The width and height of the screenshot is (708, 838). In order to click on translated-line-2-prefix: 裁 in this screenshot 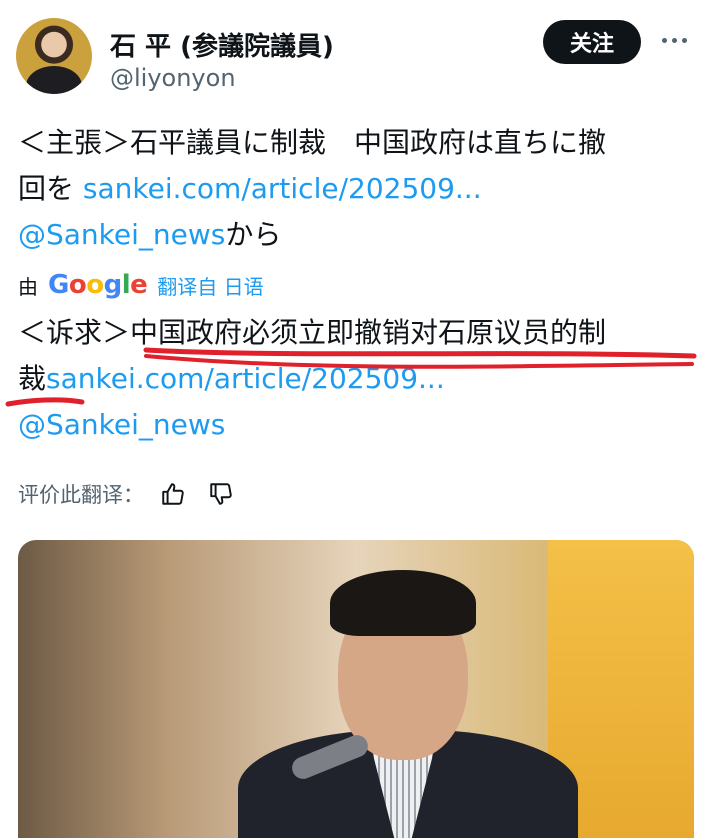, I will do `click(32, 378)`.